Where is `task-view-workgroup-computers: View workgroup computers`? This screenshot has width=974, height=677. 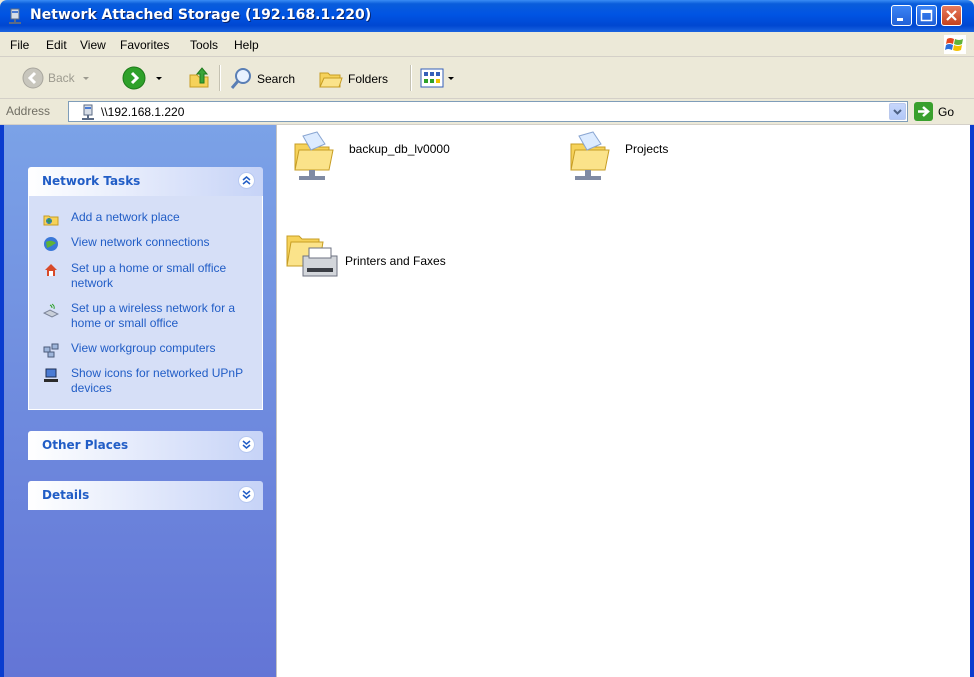 task-view-workgroup-computers: View workgroup computers is located at coordinates (148, 349).